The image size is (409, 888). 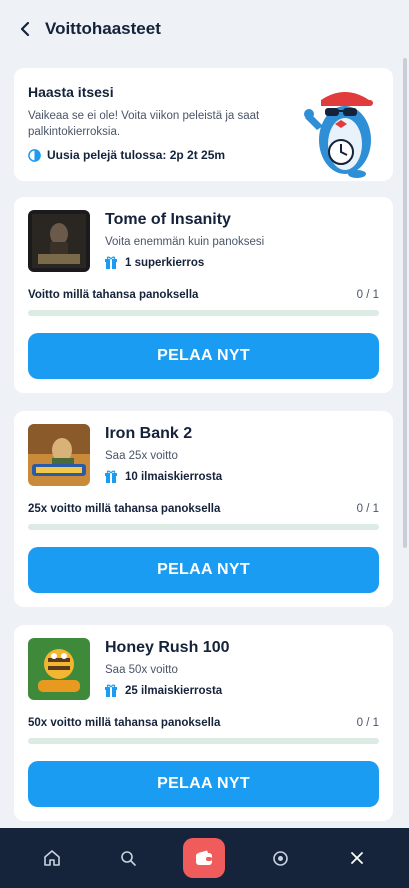 I want to click on challenge-description: Saa 50x voitto, so click(x=141, y=670).